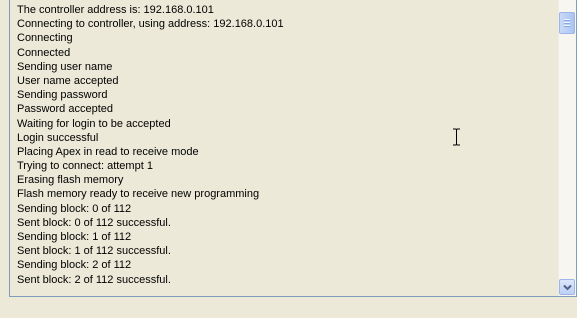 Image resolution: width=577 pixels, height=318 pixels. What do you see at coordinates (85, 166) in the screenshot?
I see `log-line: Trying to connect: attempt 1` at bounding box center [85, 166].